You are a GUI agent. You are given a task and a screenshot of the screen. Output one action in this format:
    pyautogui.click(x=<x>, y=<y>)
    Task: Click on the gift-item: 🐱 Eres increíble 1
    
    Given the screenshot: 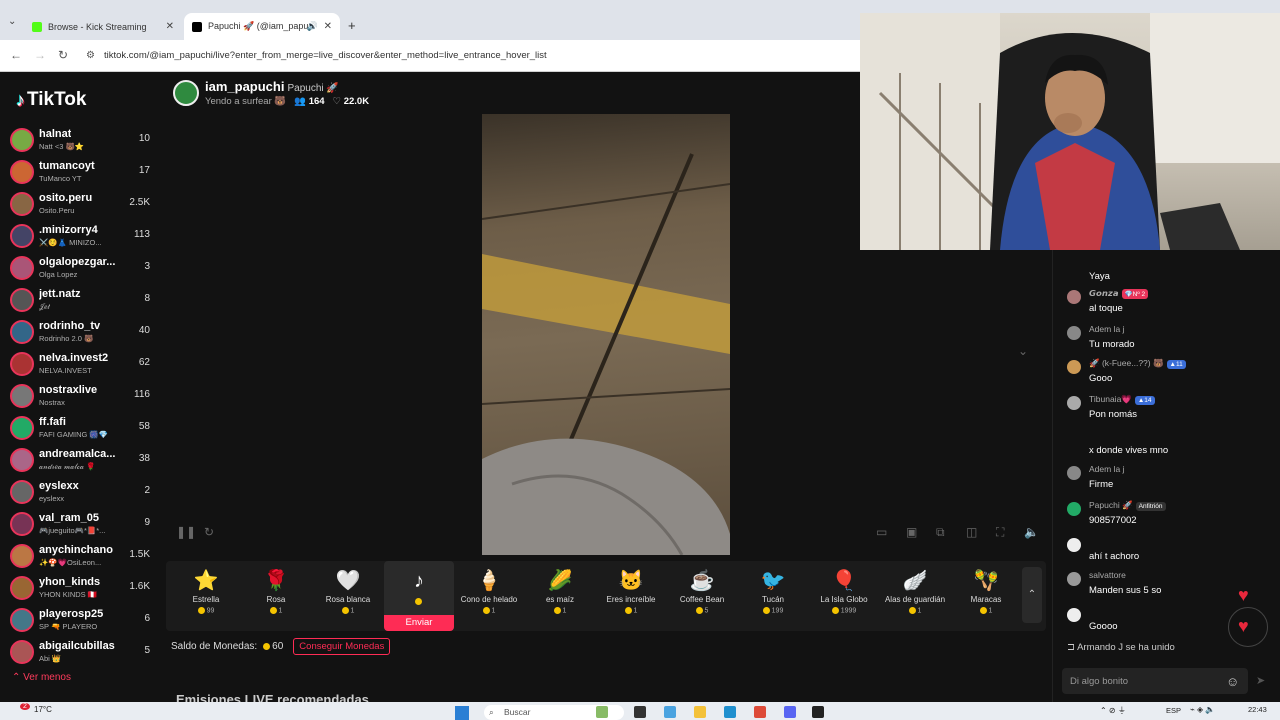 What is the action you would take?
    pyautogui.click(x=631, y=595)
    